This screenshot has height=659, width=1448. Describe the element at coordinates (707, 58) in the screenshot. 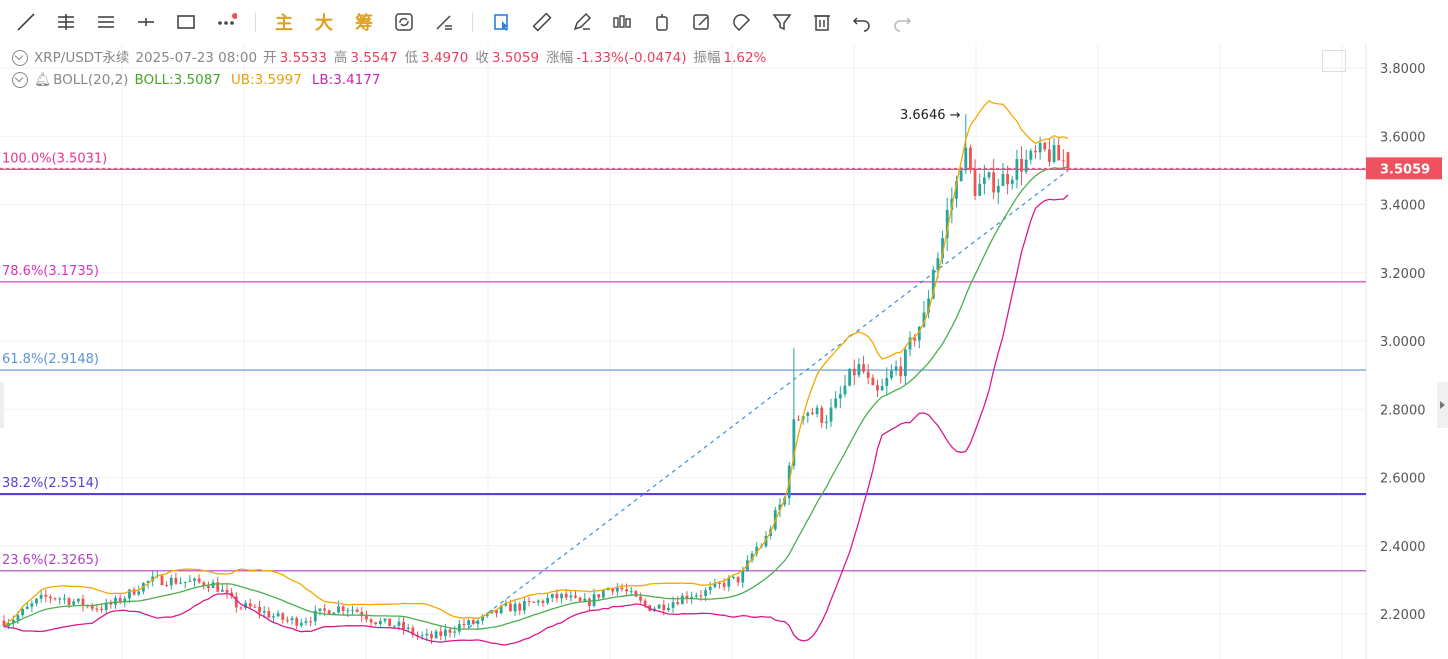

I see `amplitude-label: 振幅` at that location.